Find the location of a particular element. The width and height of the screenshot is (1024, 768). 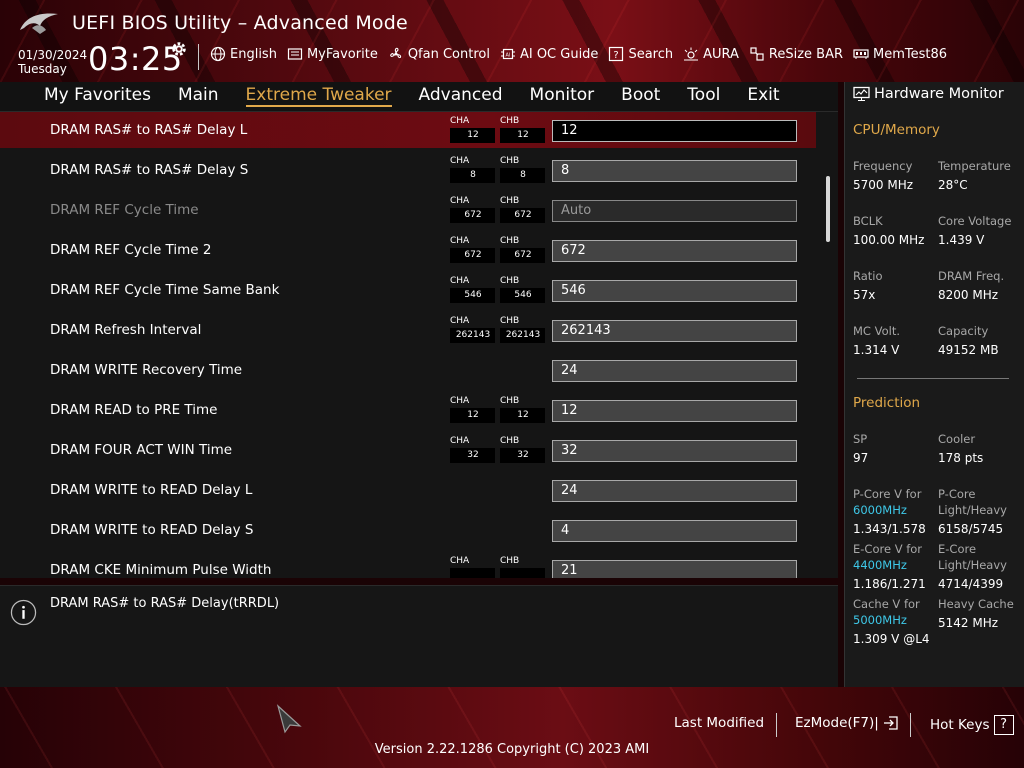

app-title: UEFI BIOS Utility – Advanced Mode is located at coordinates (240, 23).